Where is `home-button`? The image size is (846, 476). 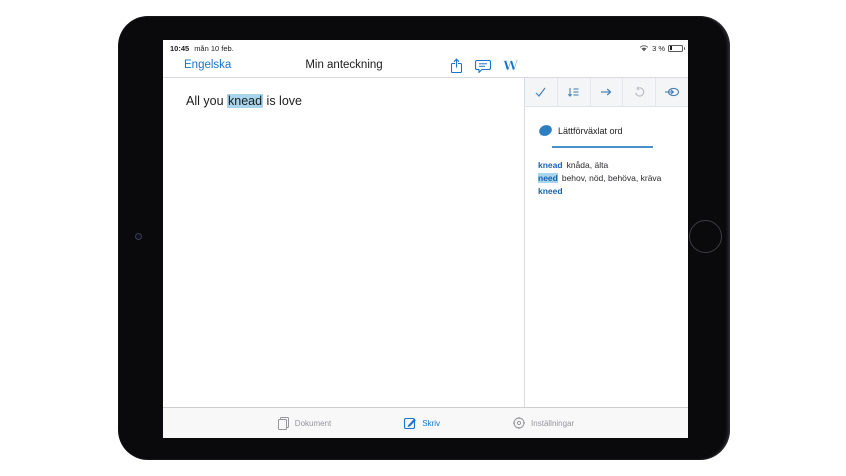 home-button is located at coordinates (705, 236).